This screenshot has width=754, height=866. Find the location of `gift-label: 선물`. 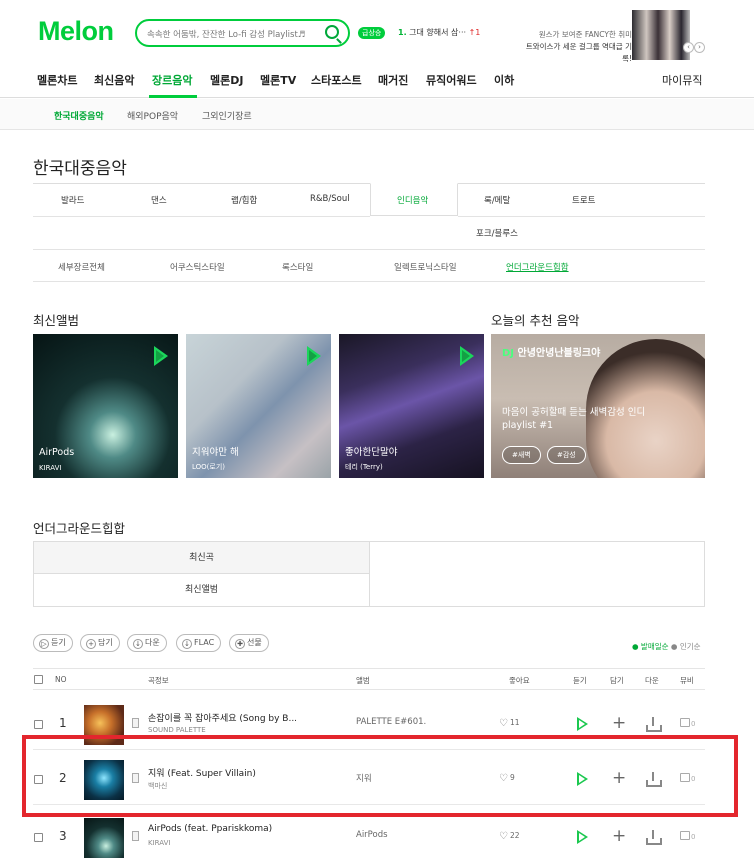

gift-label: 선물 is located at coordinates (254, 642).